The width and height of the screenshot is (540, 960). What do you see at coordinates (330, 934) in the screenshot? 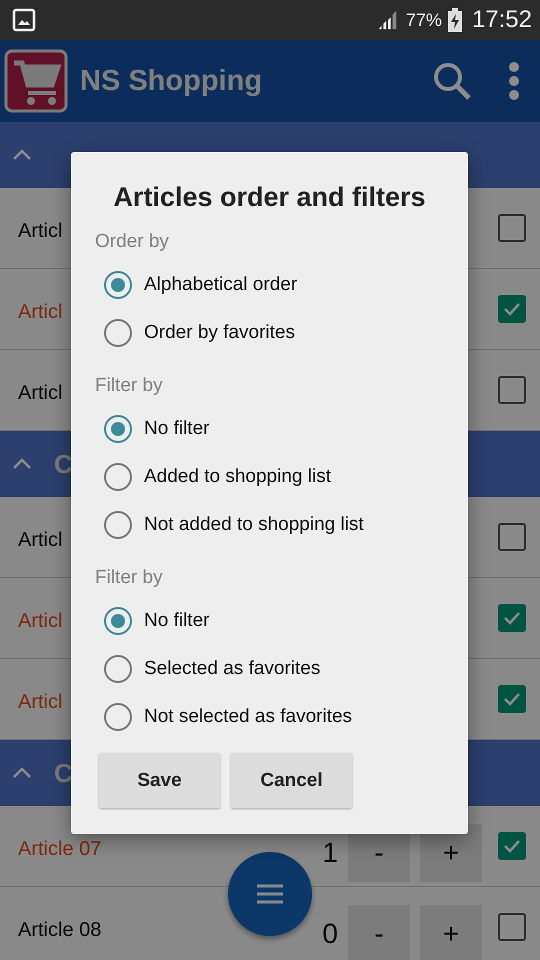
I see `quantity-text: 0` at bounding box center [330, 934].